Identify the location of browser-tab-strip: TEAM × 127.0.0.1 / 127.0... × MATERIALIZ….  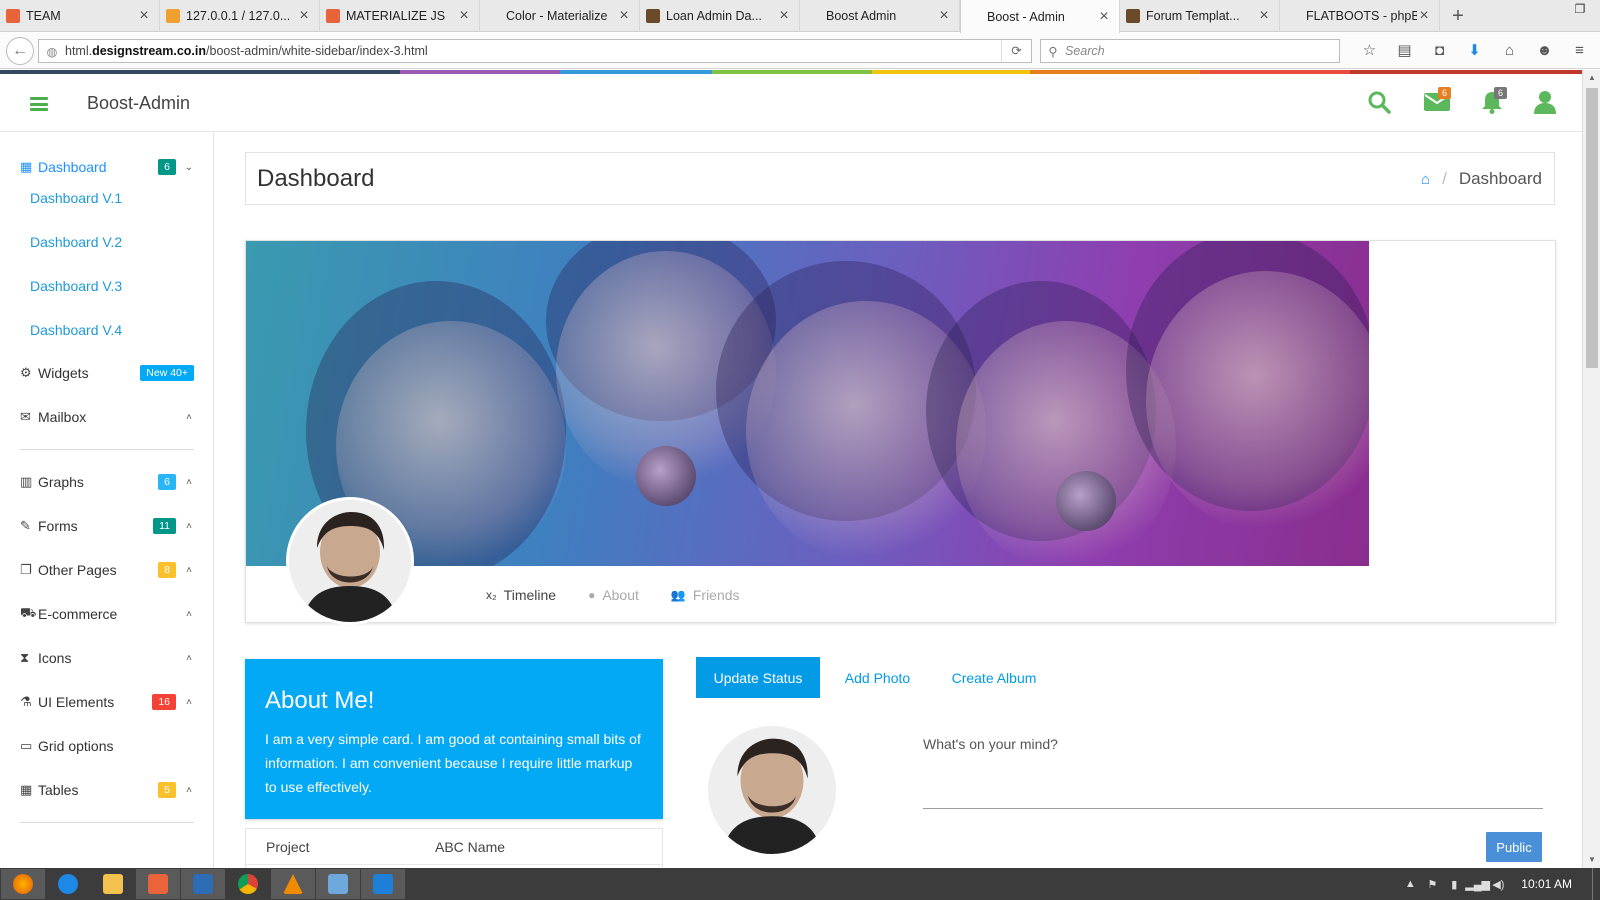
(800, 16).